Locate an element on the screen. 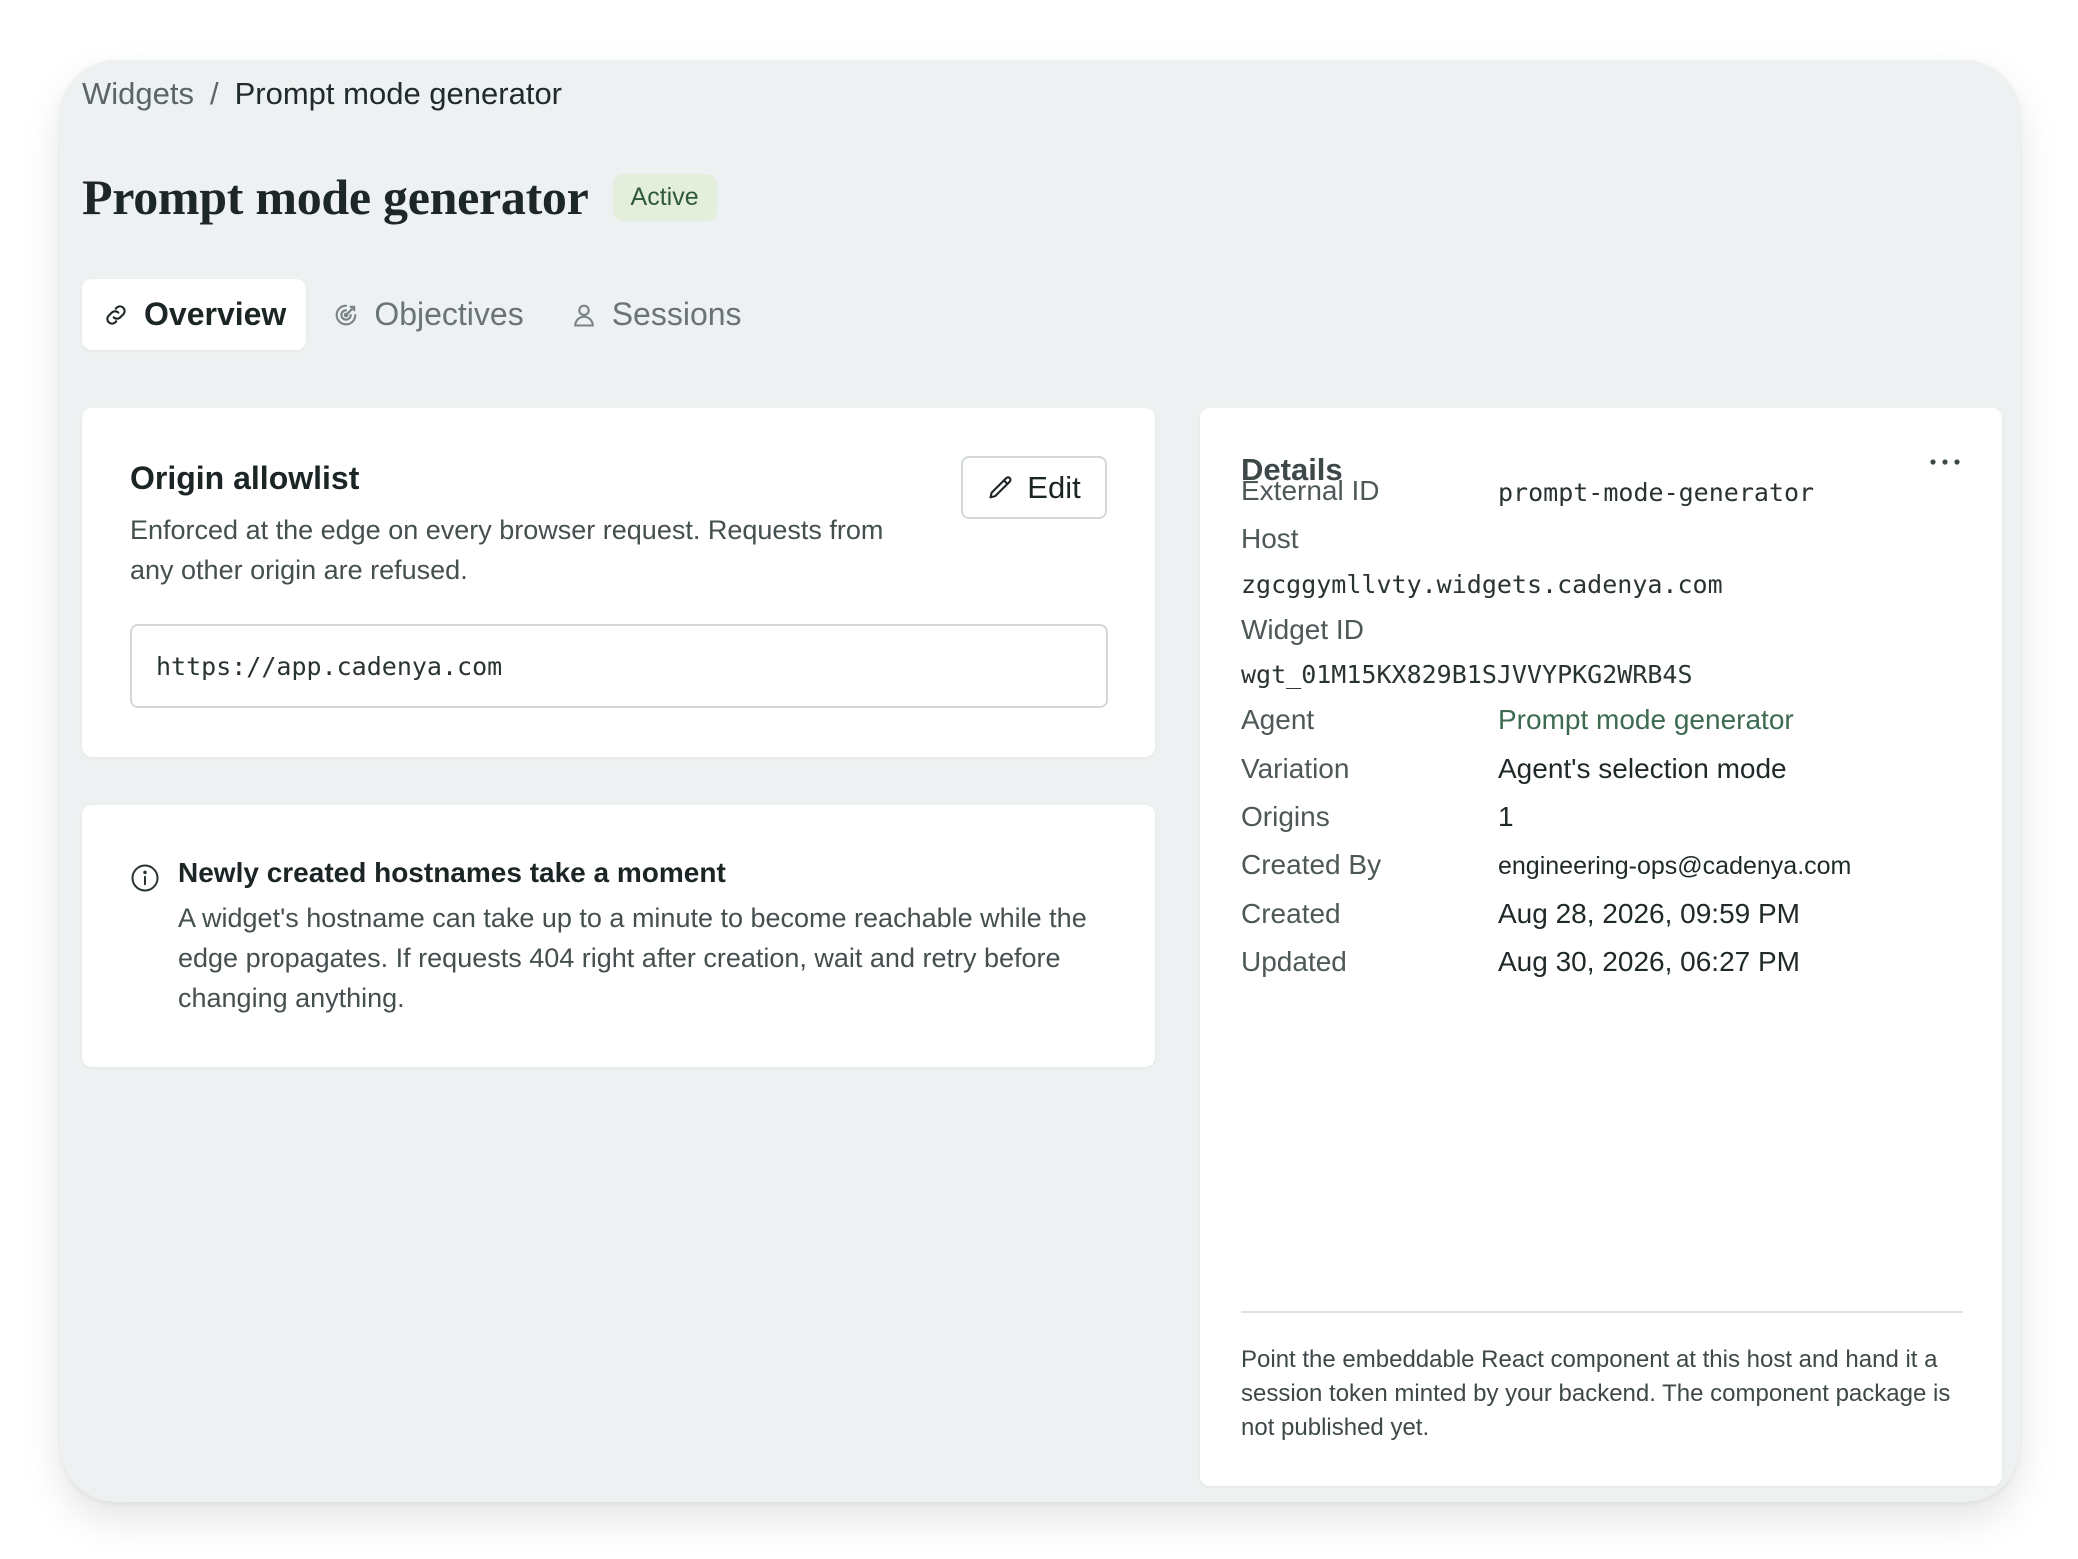  user-icon is located at coordinates (583, 315).